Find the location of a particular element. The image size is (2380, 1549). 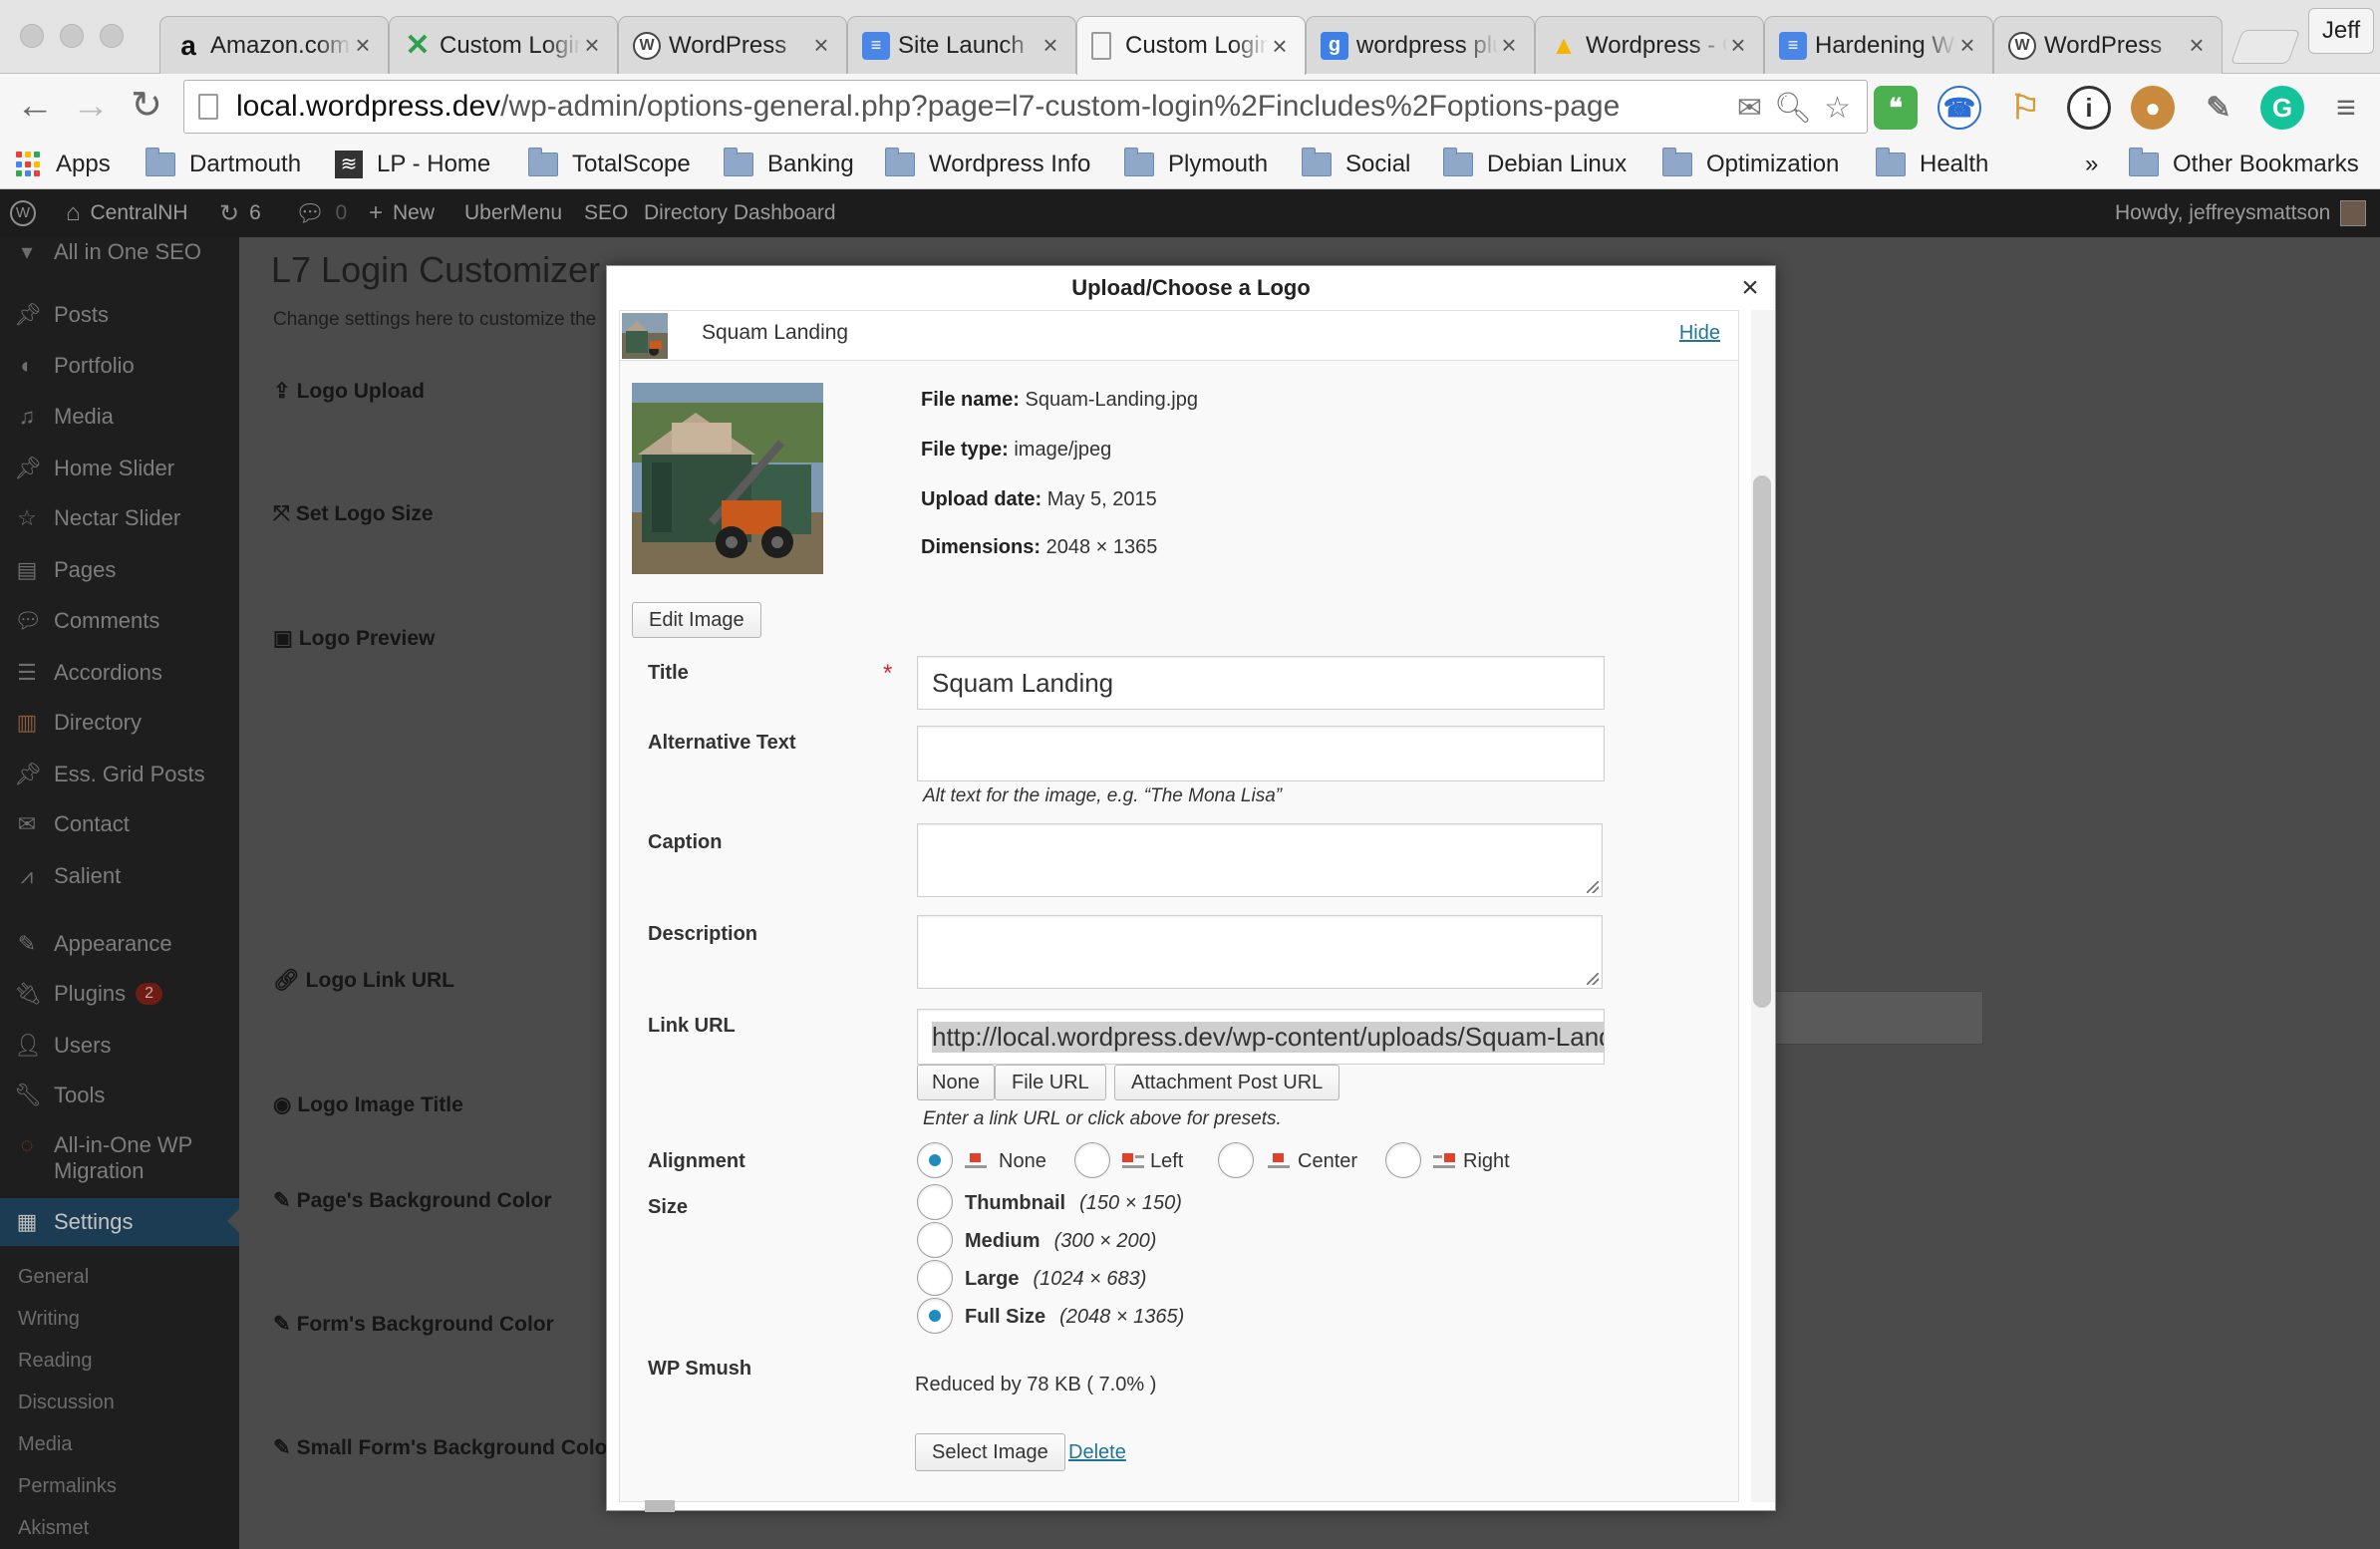

search-icon: 🔍︎ is located at coordinates (1793, 108).